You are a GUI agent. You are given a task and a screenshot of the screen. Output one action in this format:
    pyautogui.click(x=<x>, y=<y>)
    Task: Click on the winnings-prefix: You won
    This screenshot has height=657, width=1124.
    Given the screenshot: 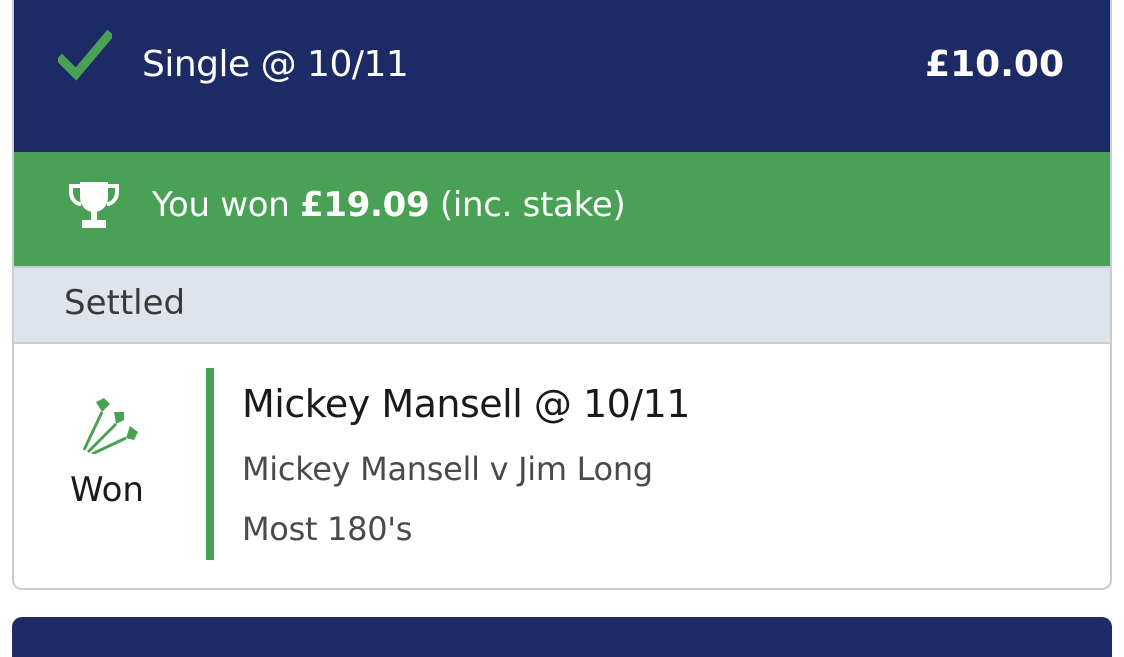 What is the action you would take?
    pyautogui.click(x=226, y=205)
    